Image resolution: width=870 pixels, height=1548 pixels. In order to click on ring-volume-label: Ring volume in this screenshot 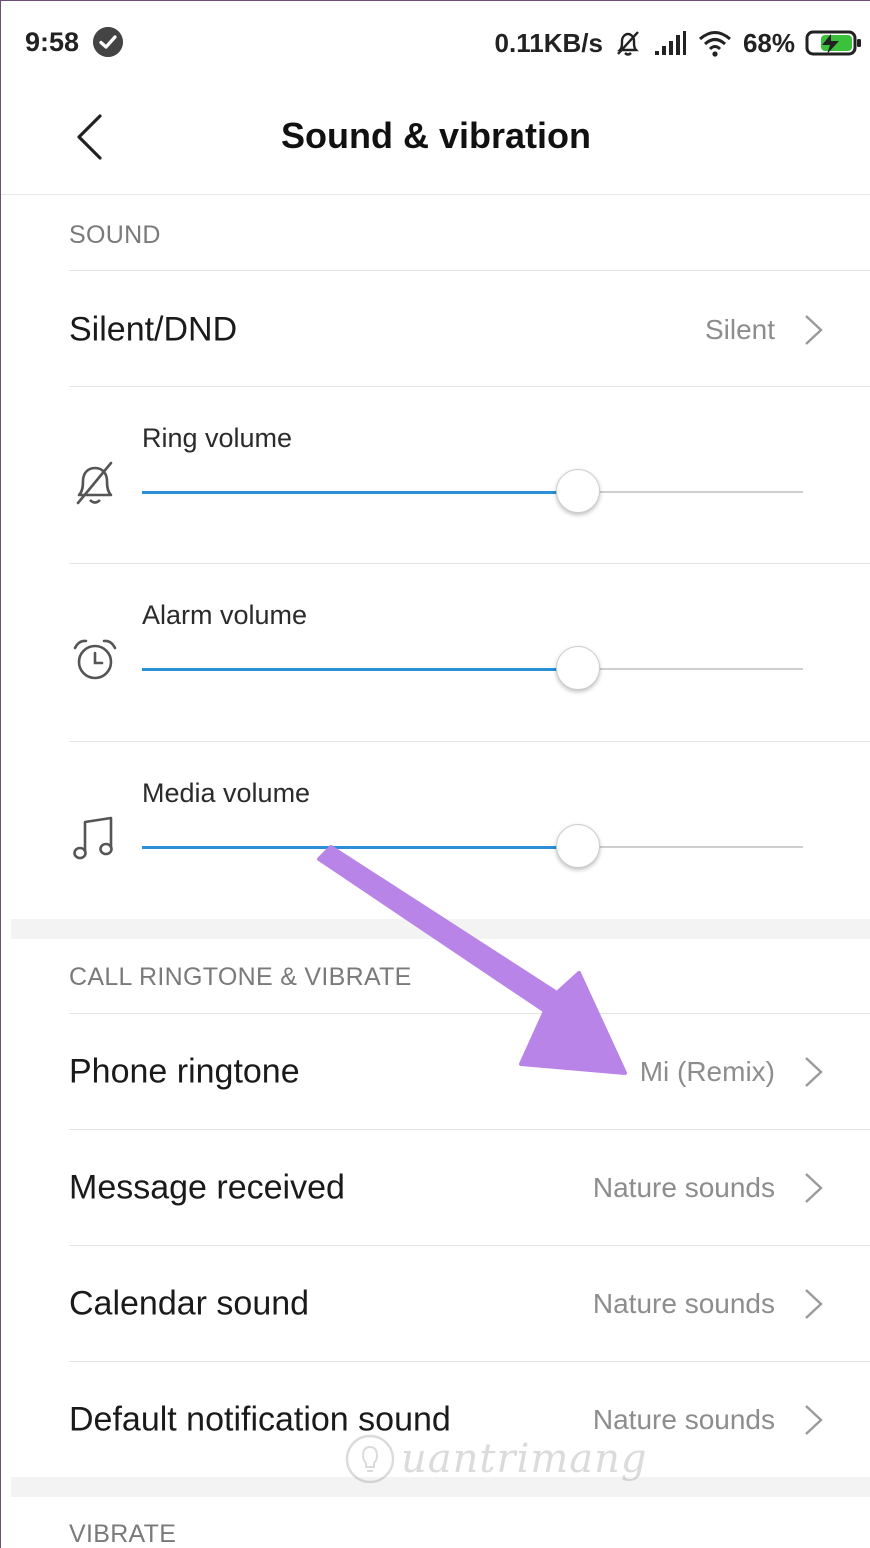, I will do `click(217, 438)`.